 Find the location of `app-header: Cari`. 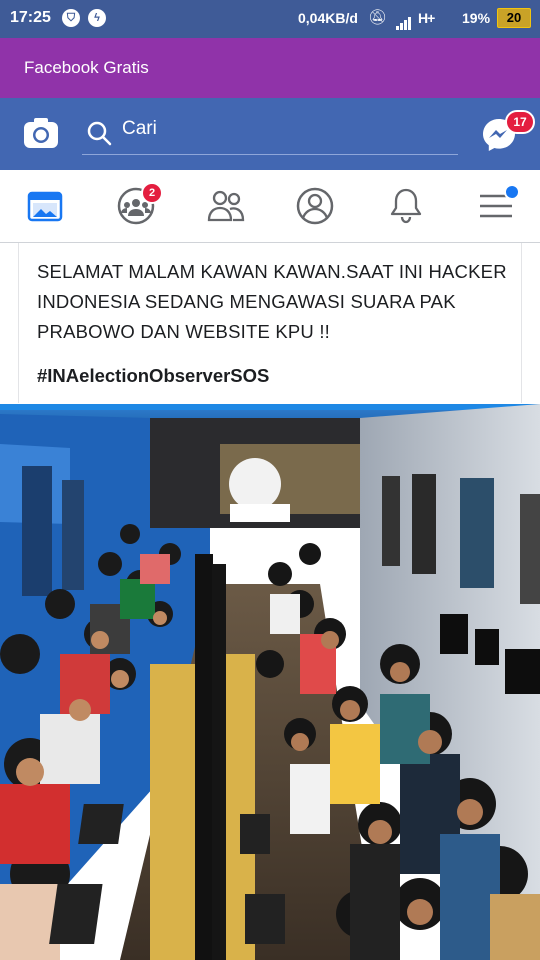

app-header: Cari is located at coordinates (270, 134).